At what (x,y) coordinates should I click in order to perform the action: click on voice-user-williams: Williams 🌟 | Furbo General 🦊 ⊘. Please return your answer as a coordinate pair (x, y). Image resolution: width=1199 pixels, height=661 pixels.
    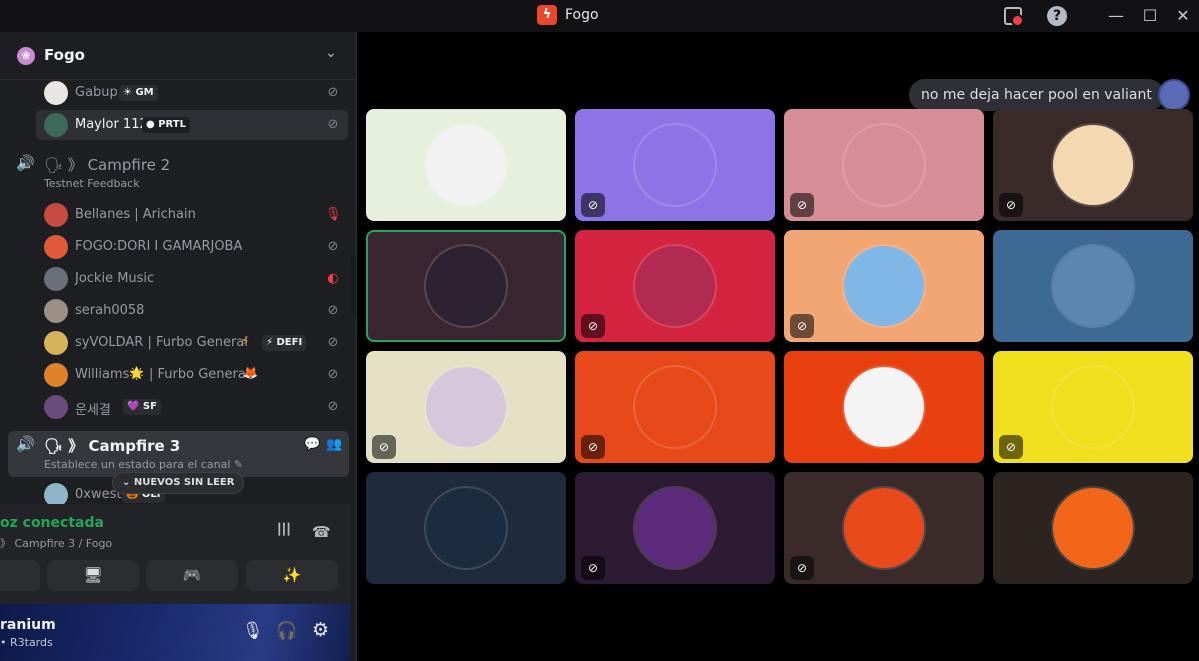
    Looking at the image, I should click on (192, 375).